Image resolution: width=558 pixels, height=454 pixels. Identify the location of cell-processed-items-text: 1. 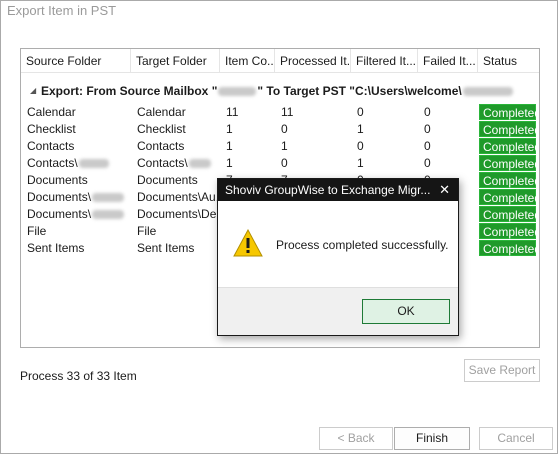
(284, 146).